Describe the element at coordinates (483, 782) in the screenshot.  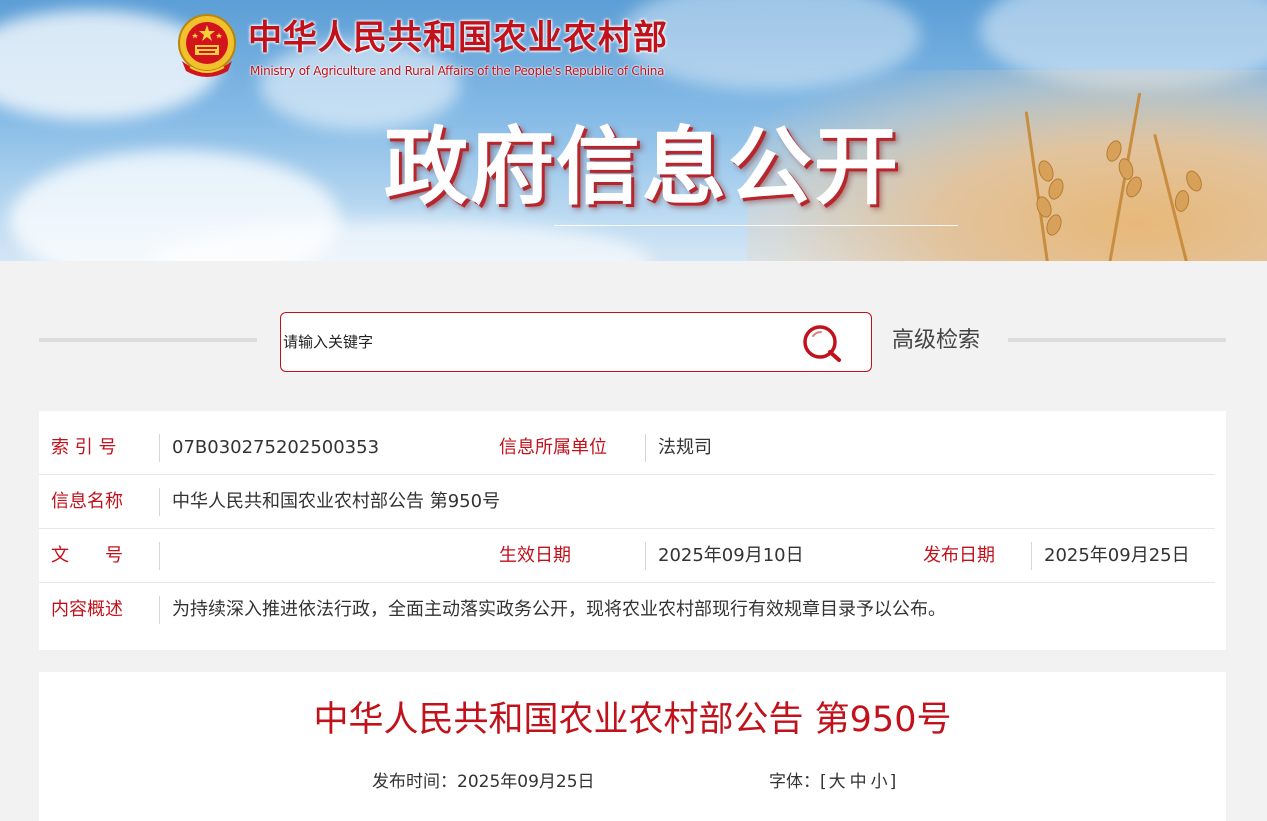
I see `article-publish-time: 发布时间：2025年09月25日` at that location.